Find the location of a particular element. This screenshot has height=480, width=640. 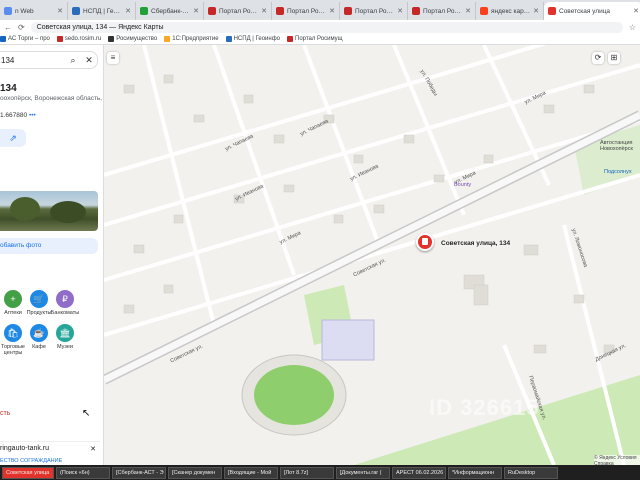

url-field: Советская улица, 134 — Яндекс Карты is located at coordinates (326, 27).